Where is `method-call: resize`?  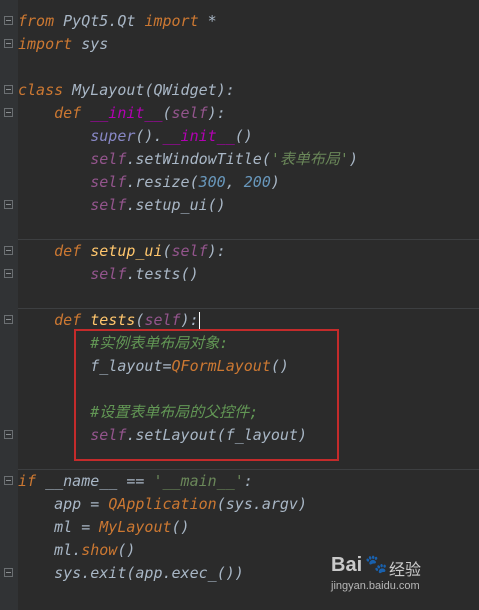 method-call: resize is located at coordinates (162, 182).